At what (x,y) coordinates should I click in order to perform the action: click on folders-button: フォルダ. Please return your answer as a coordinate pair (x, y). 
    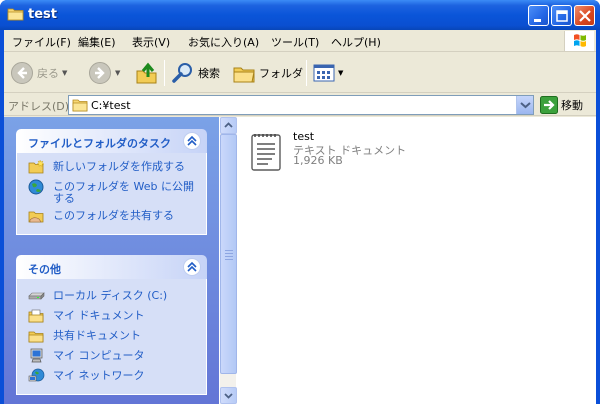
    Looking at the image, I should click on (267, 73).